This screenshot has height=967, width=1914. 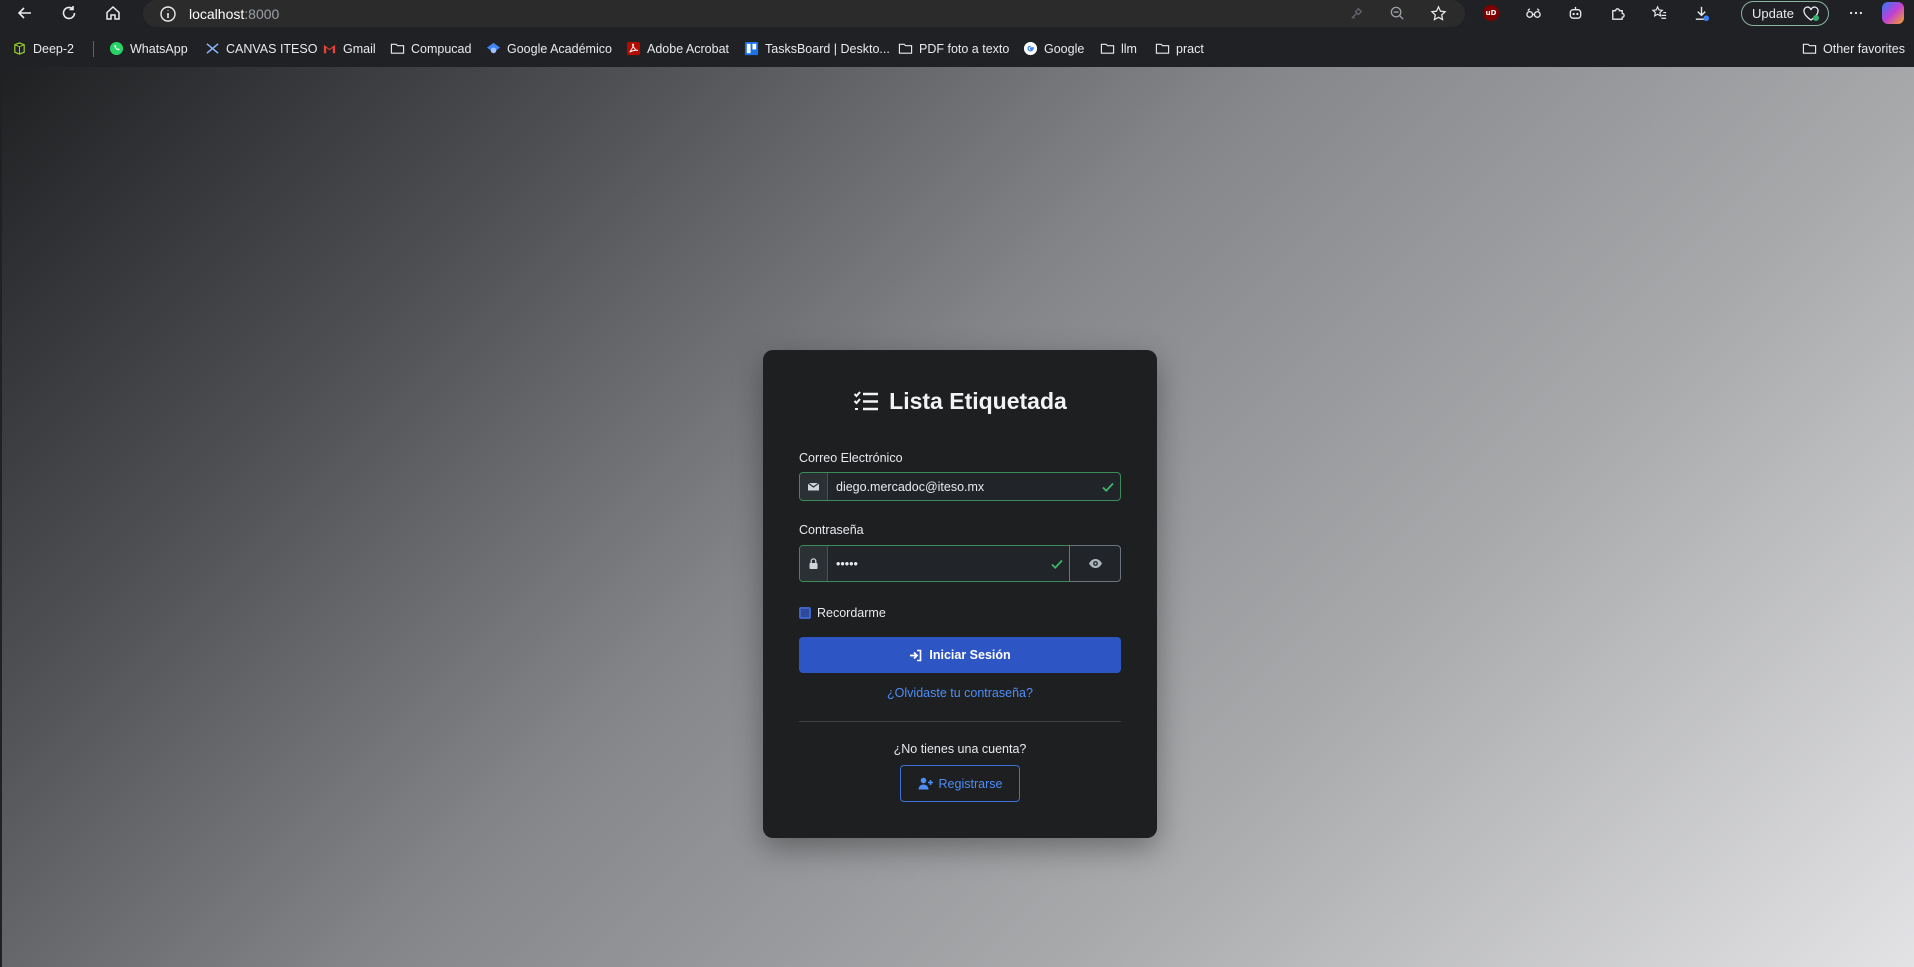 I want to click on update-button: Update, so click(x=1785, y=13).